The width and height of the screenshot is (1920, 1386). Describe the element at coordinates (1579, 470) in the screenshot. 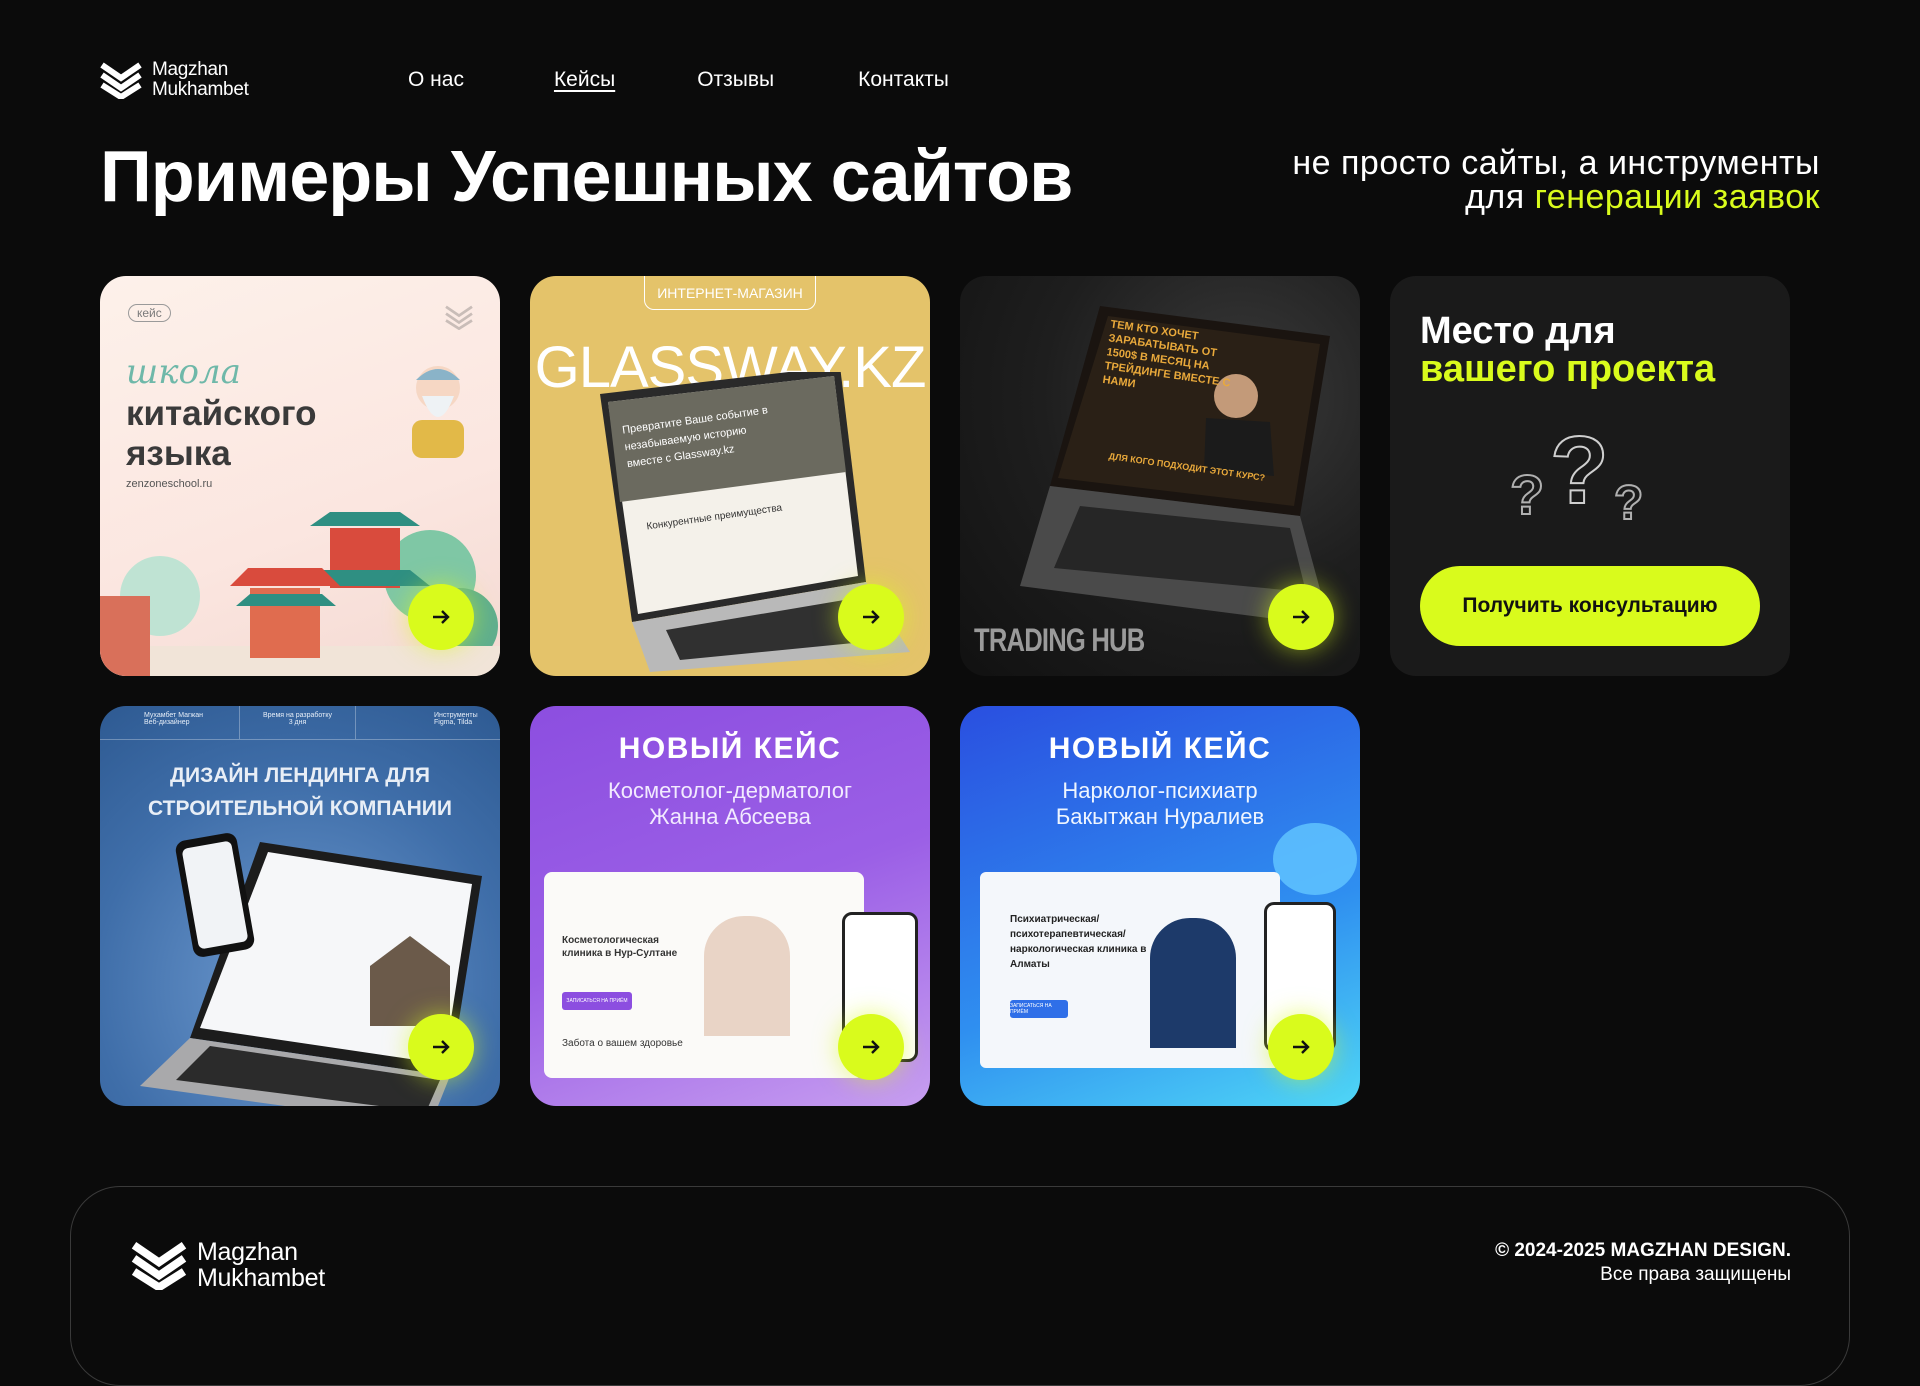

I see `question-mark-large: ?` at that location.